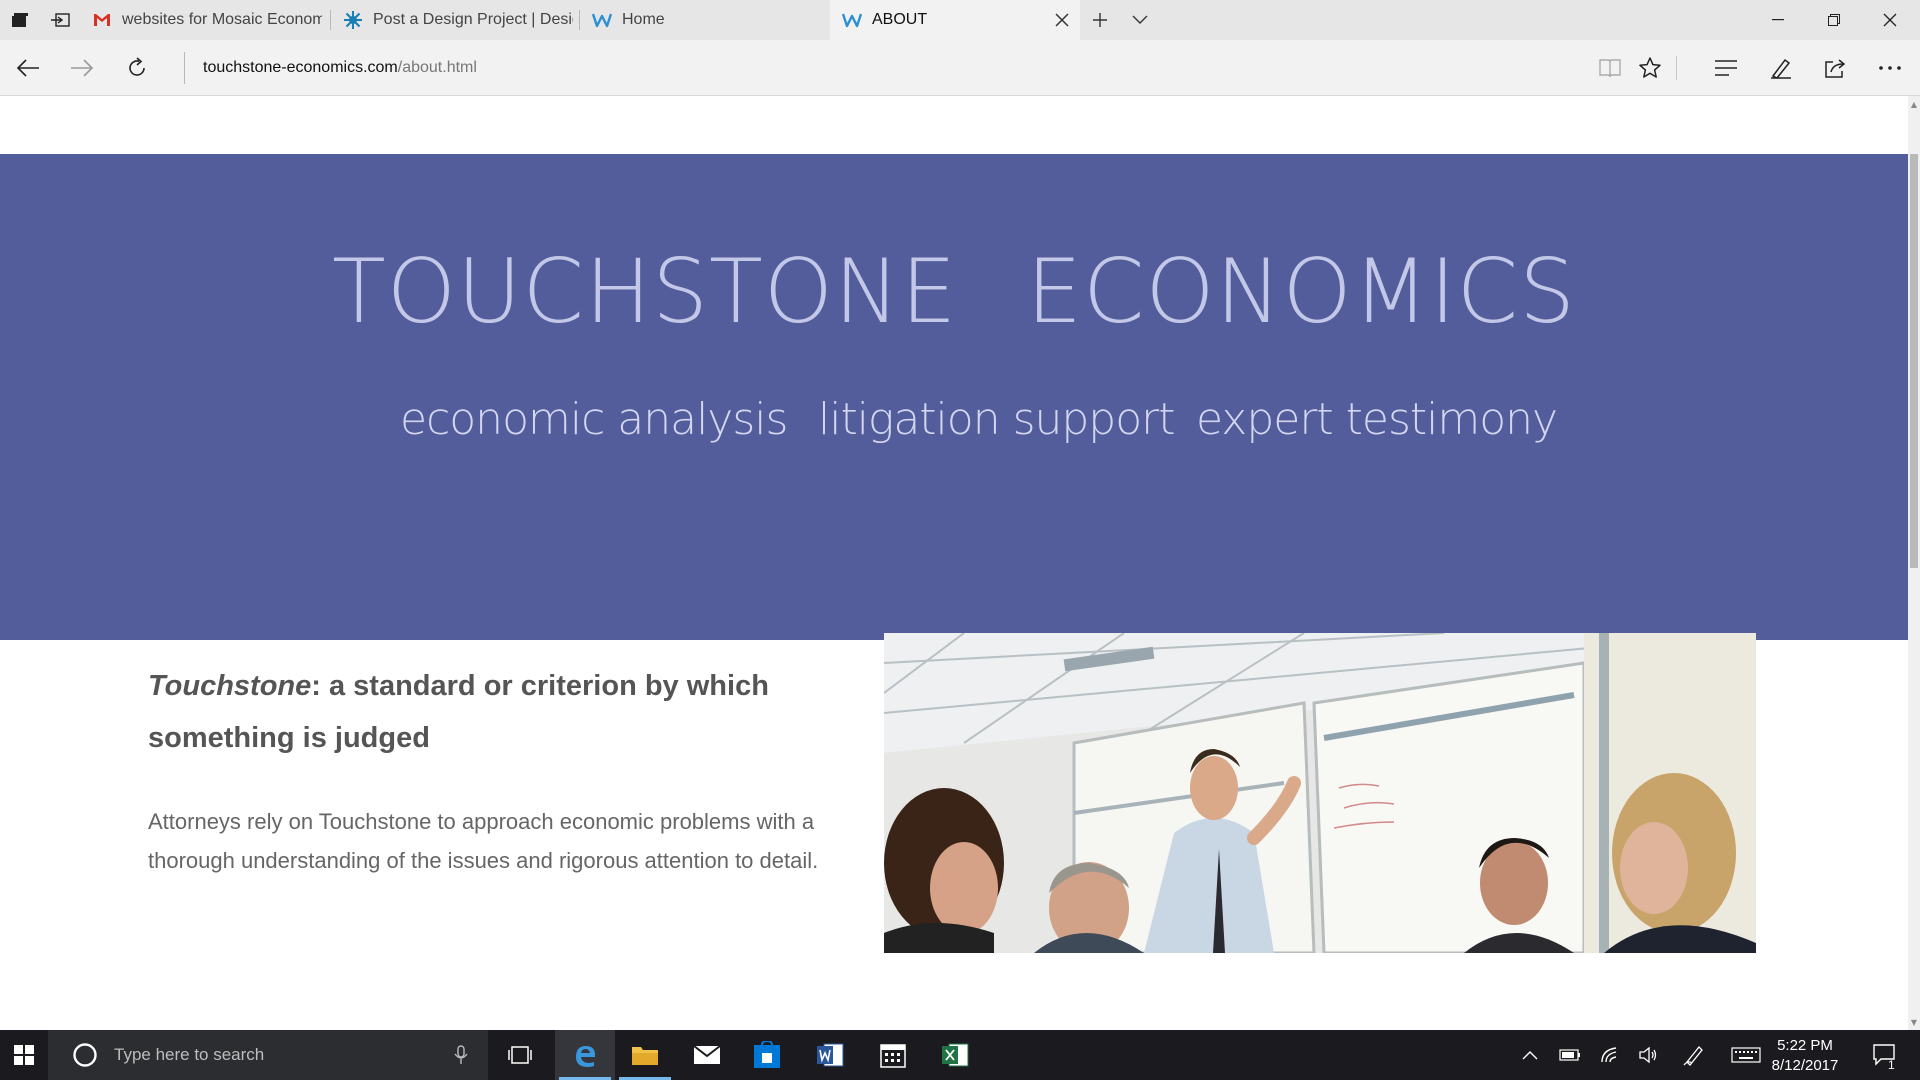 This screenshot has width=1920, height=1080. I want to click on address-bar: touchstone-economics.com/about.html, so click(834, 68).